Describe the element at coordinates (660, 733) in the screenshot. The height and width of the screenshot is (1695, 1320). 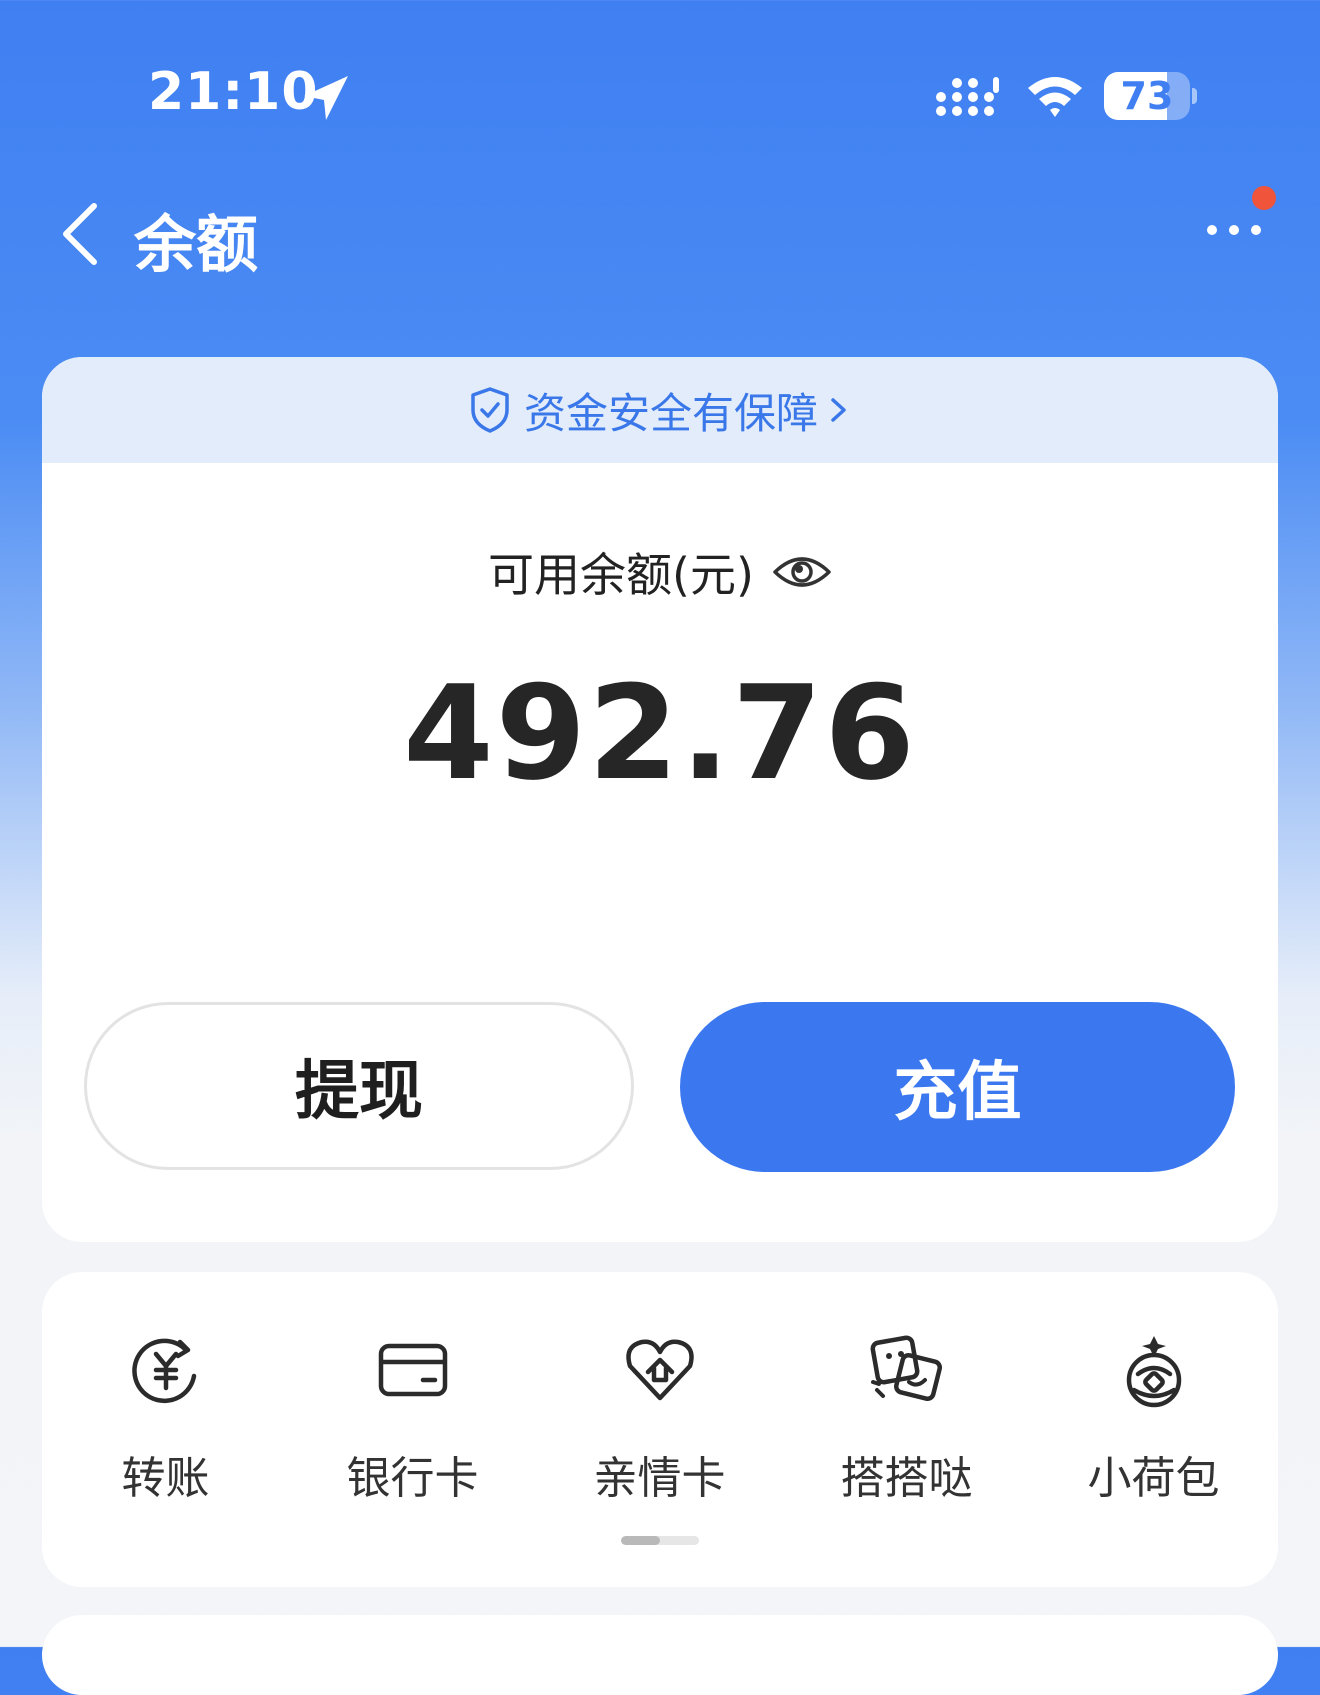
I see `balance-amount: 492.76` at that location.